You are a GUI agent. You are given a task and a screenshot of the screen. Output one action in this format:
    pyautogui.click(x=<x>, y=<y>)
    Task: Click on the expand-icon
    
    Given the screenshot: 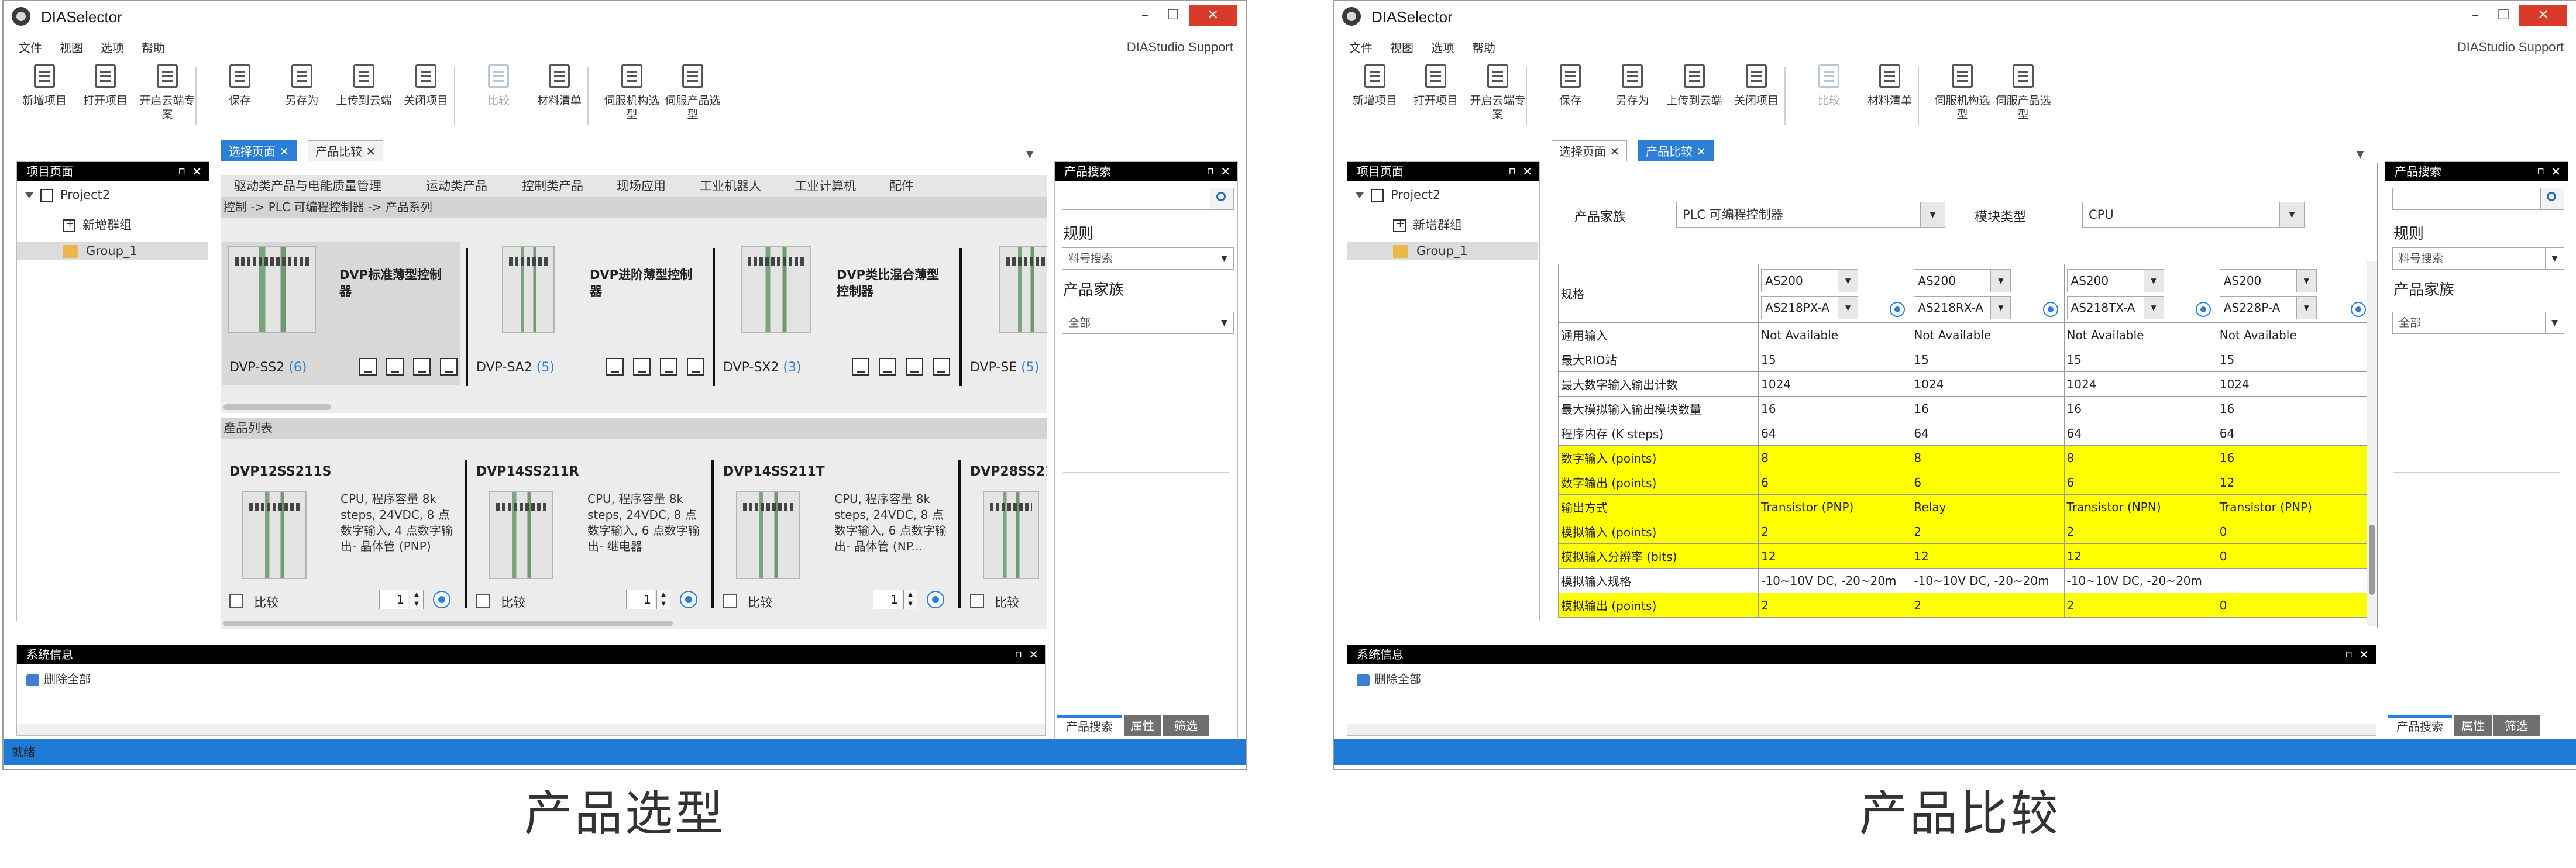 What is the action you would take?
    pyautogui.click(x=29, y=195)
    